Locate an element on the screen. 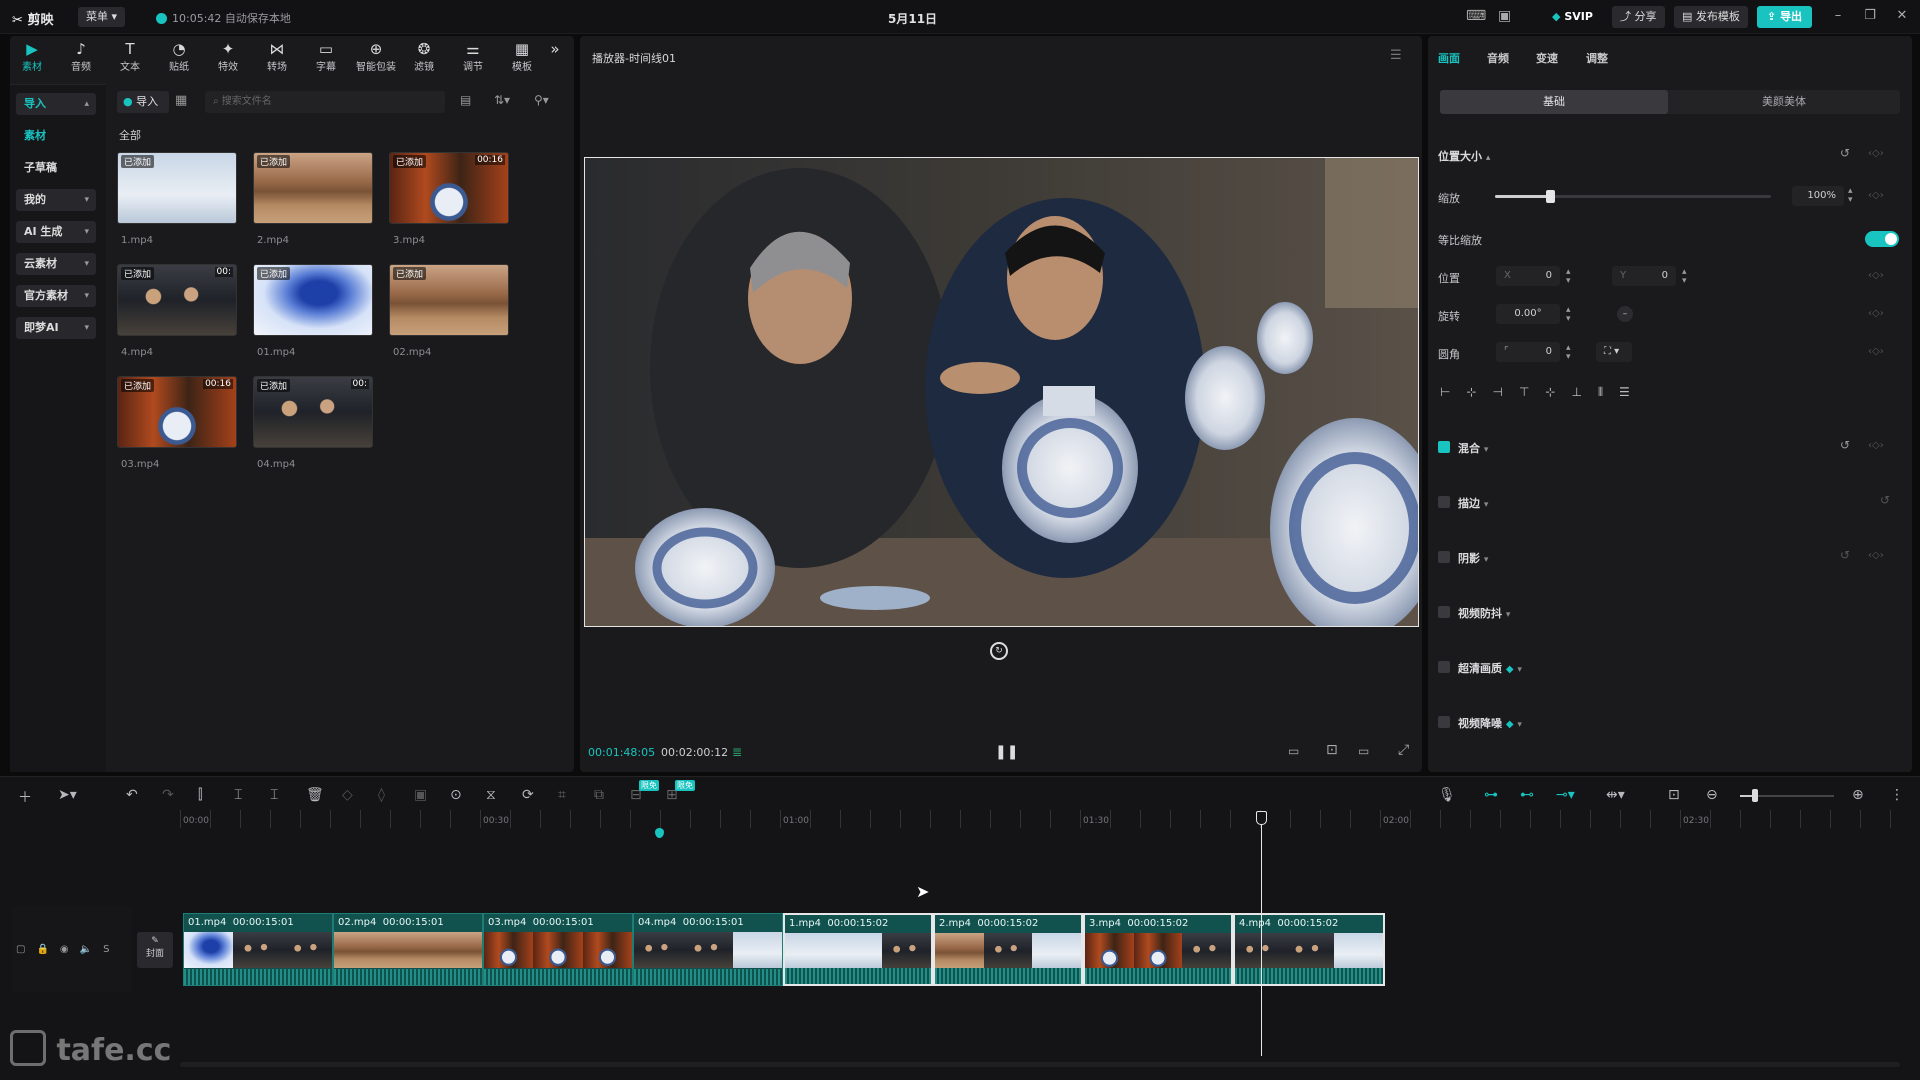  main-track-magnet-icon: ⊶ is located at coordinates (1491, 795).